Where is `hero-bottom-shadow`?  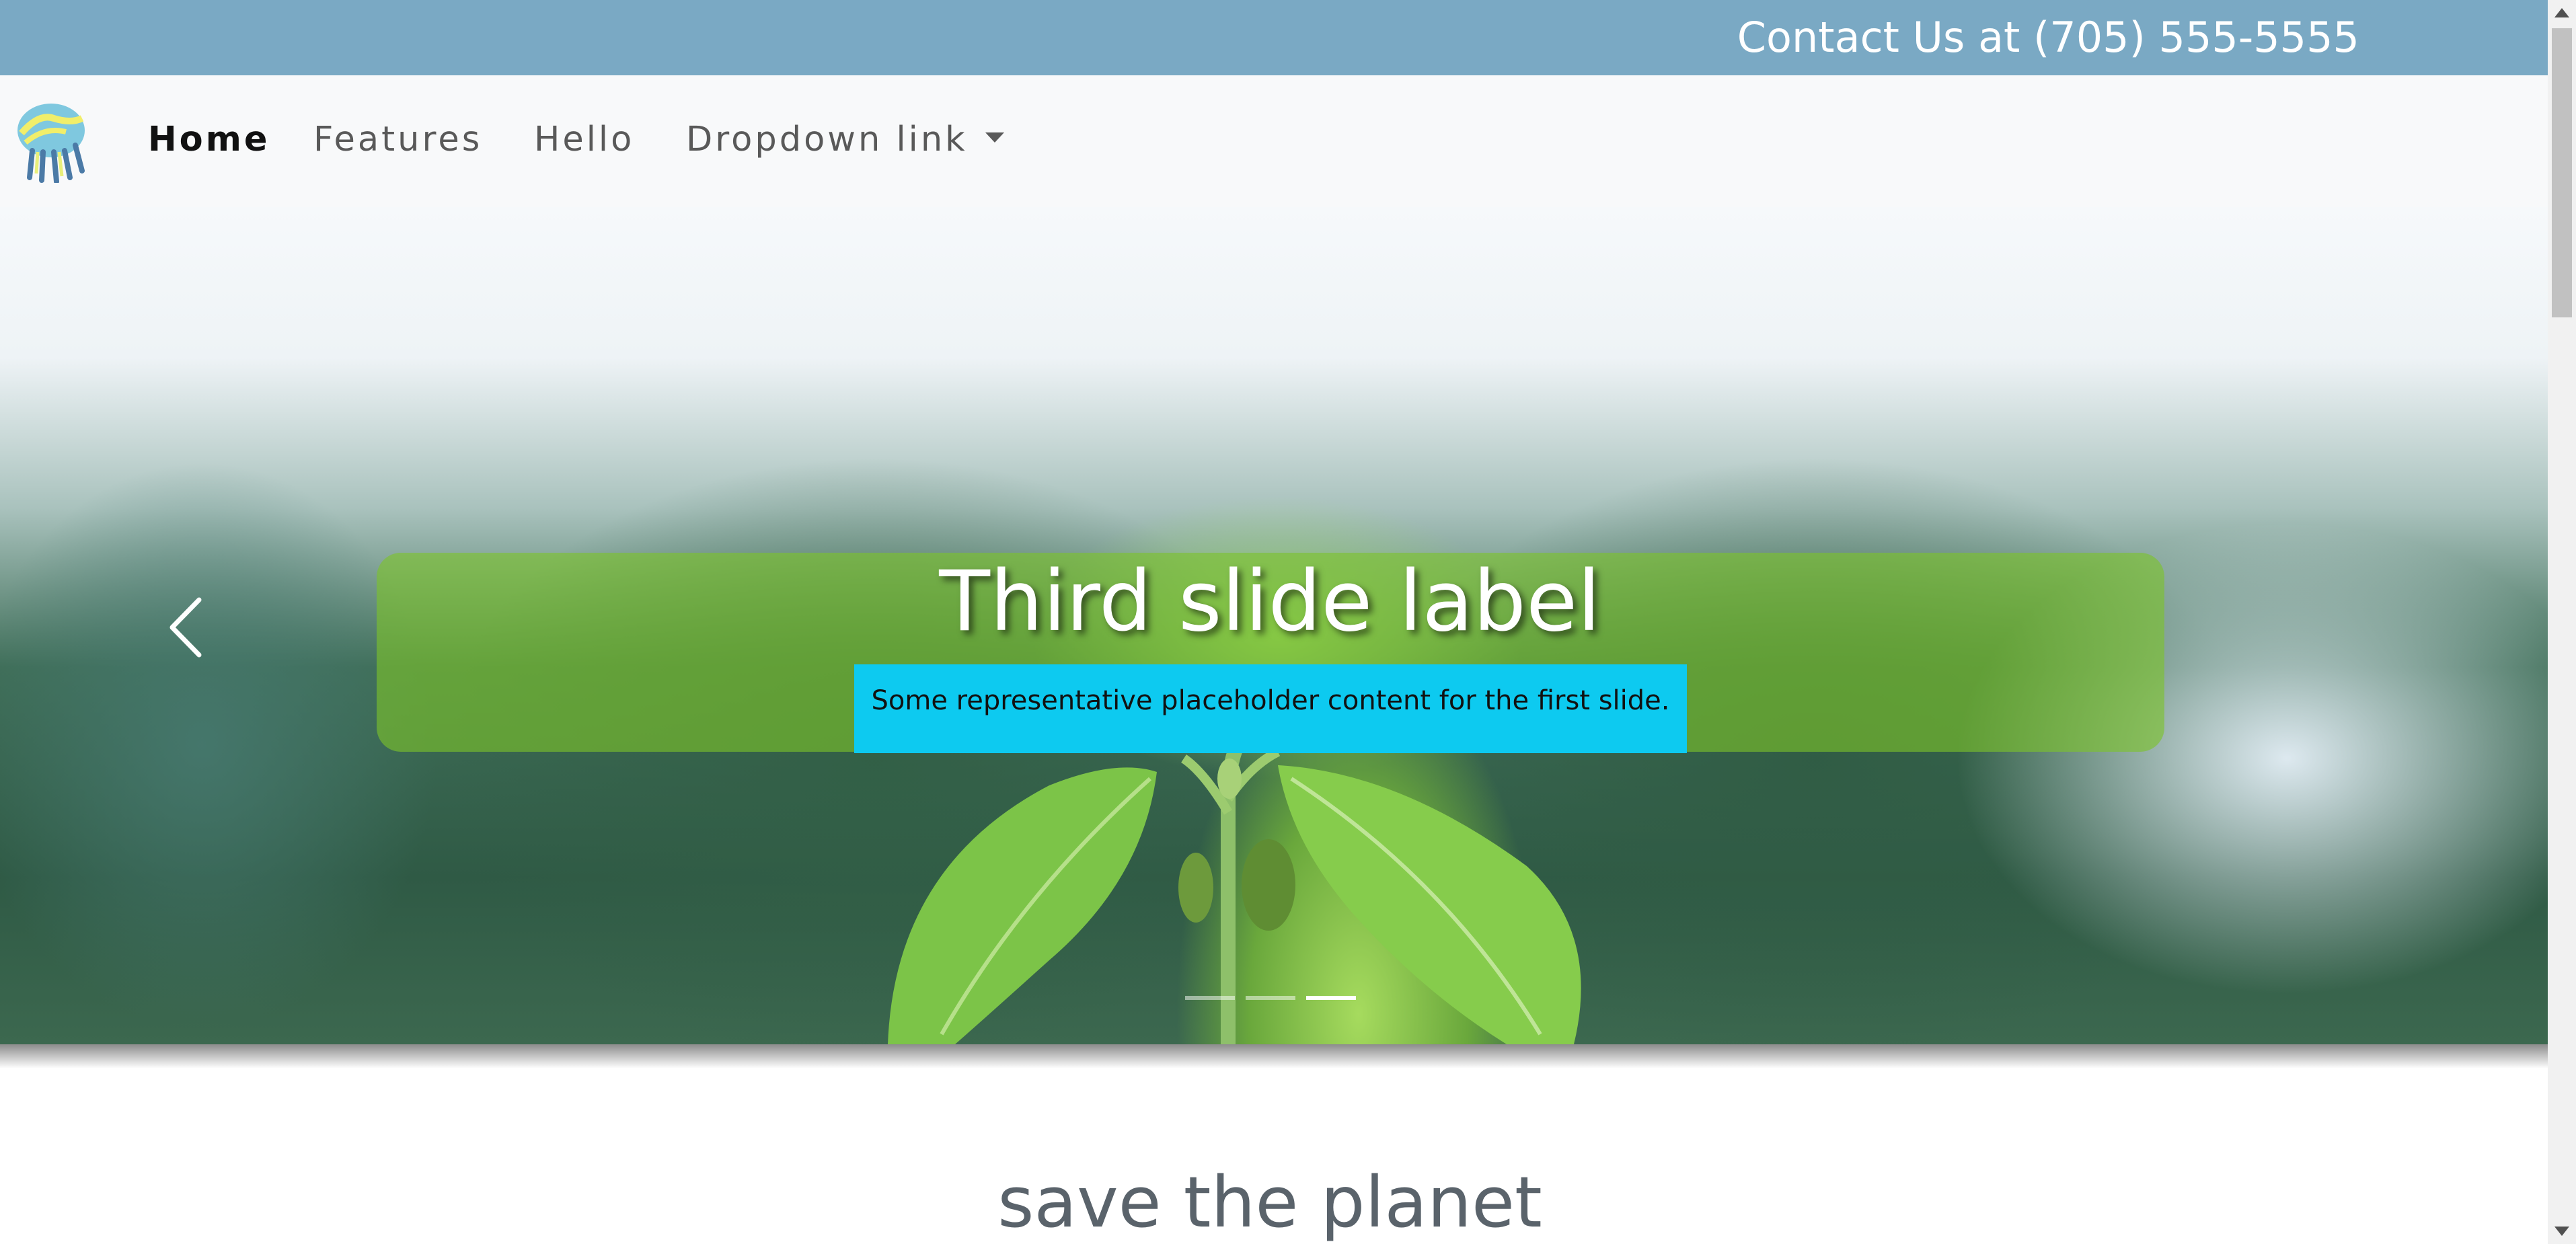 hero-bottom-shadow is located at coordinates (1274, 1056).